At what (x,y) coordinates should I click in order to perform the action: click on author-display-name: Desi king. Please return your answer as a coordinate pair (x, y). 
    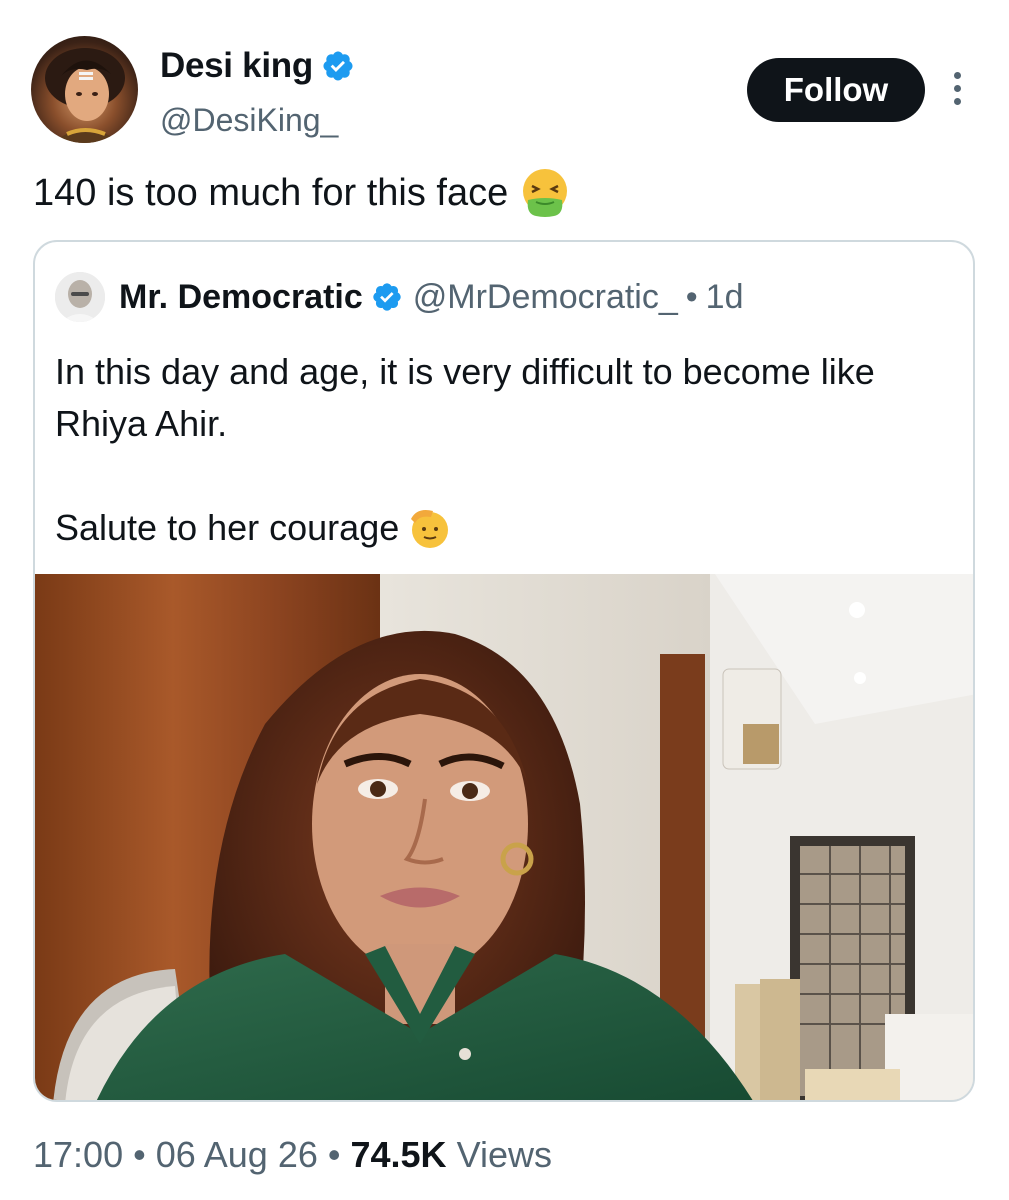
    Looking at the image, I should click on (236, 66).